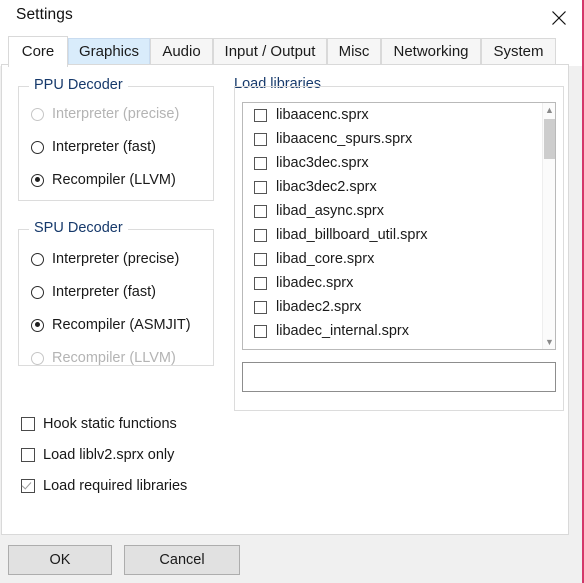 This screenshot has height=583, width=584. What do you see at coordinates (548, 226) in the screenshot?
I see `library-list-scrollbar: ▲ ▼` at bounding box center [548, 226].